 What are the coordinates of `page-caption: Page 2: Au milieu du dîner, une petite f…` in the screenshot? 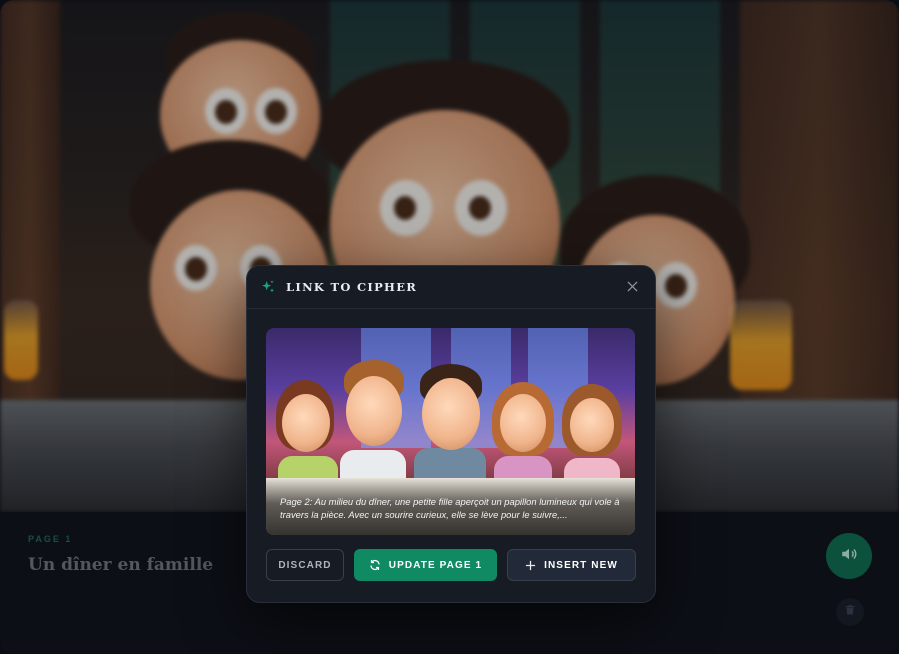 It's located at (450, 508).